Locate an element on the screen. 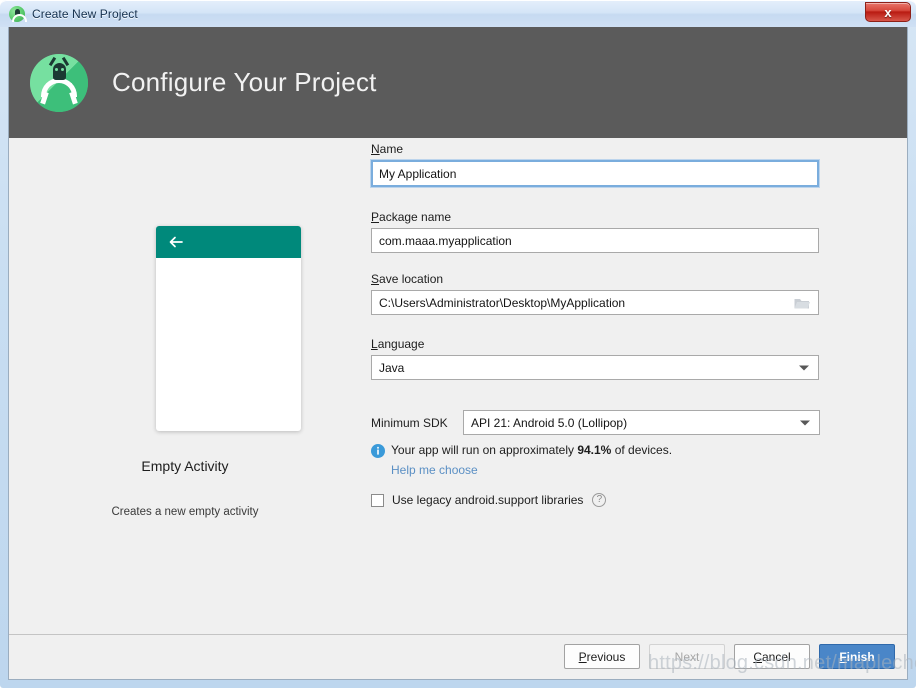 The height and width of the screenshot is (688, 916). dialog-footer: Previous Next Cancel Finish is located at coordinates (458, 656).